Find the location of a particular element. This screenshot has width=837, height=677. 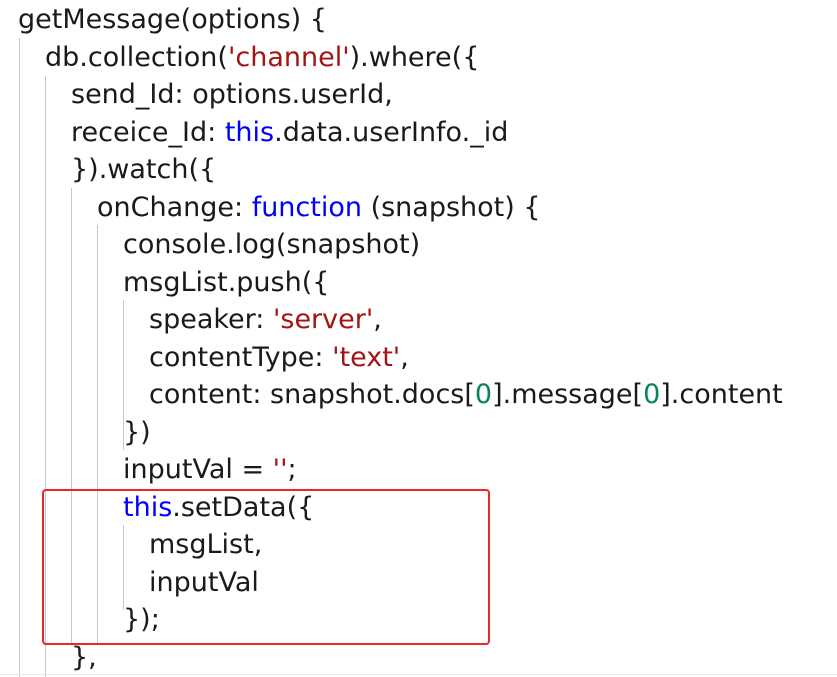

code-token: receice_Id: is located at coordinates (148, 132).